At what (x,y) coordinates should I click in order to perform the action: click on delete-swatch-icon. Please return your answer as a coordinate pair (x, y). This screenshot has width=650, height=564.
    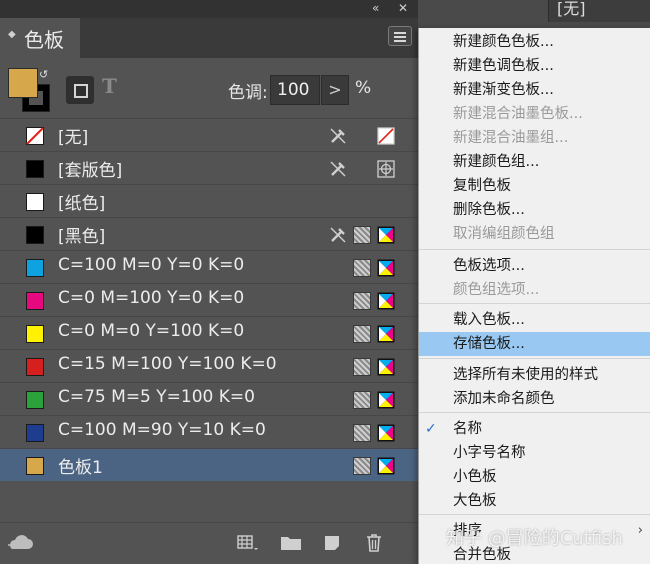
    Looking at the image, I should click on (375, 543).